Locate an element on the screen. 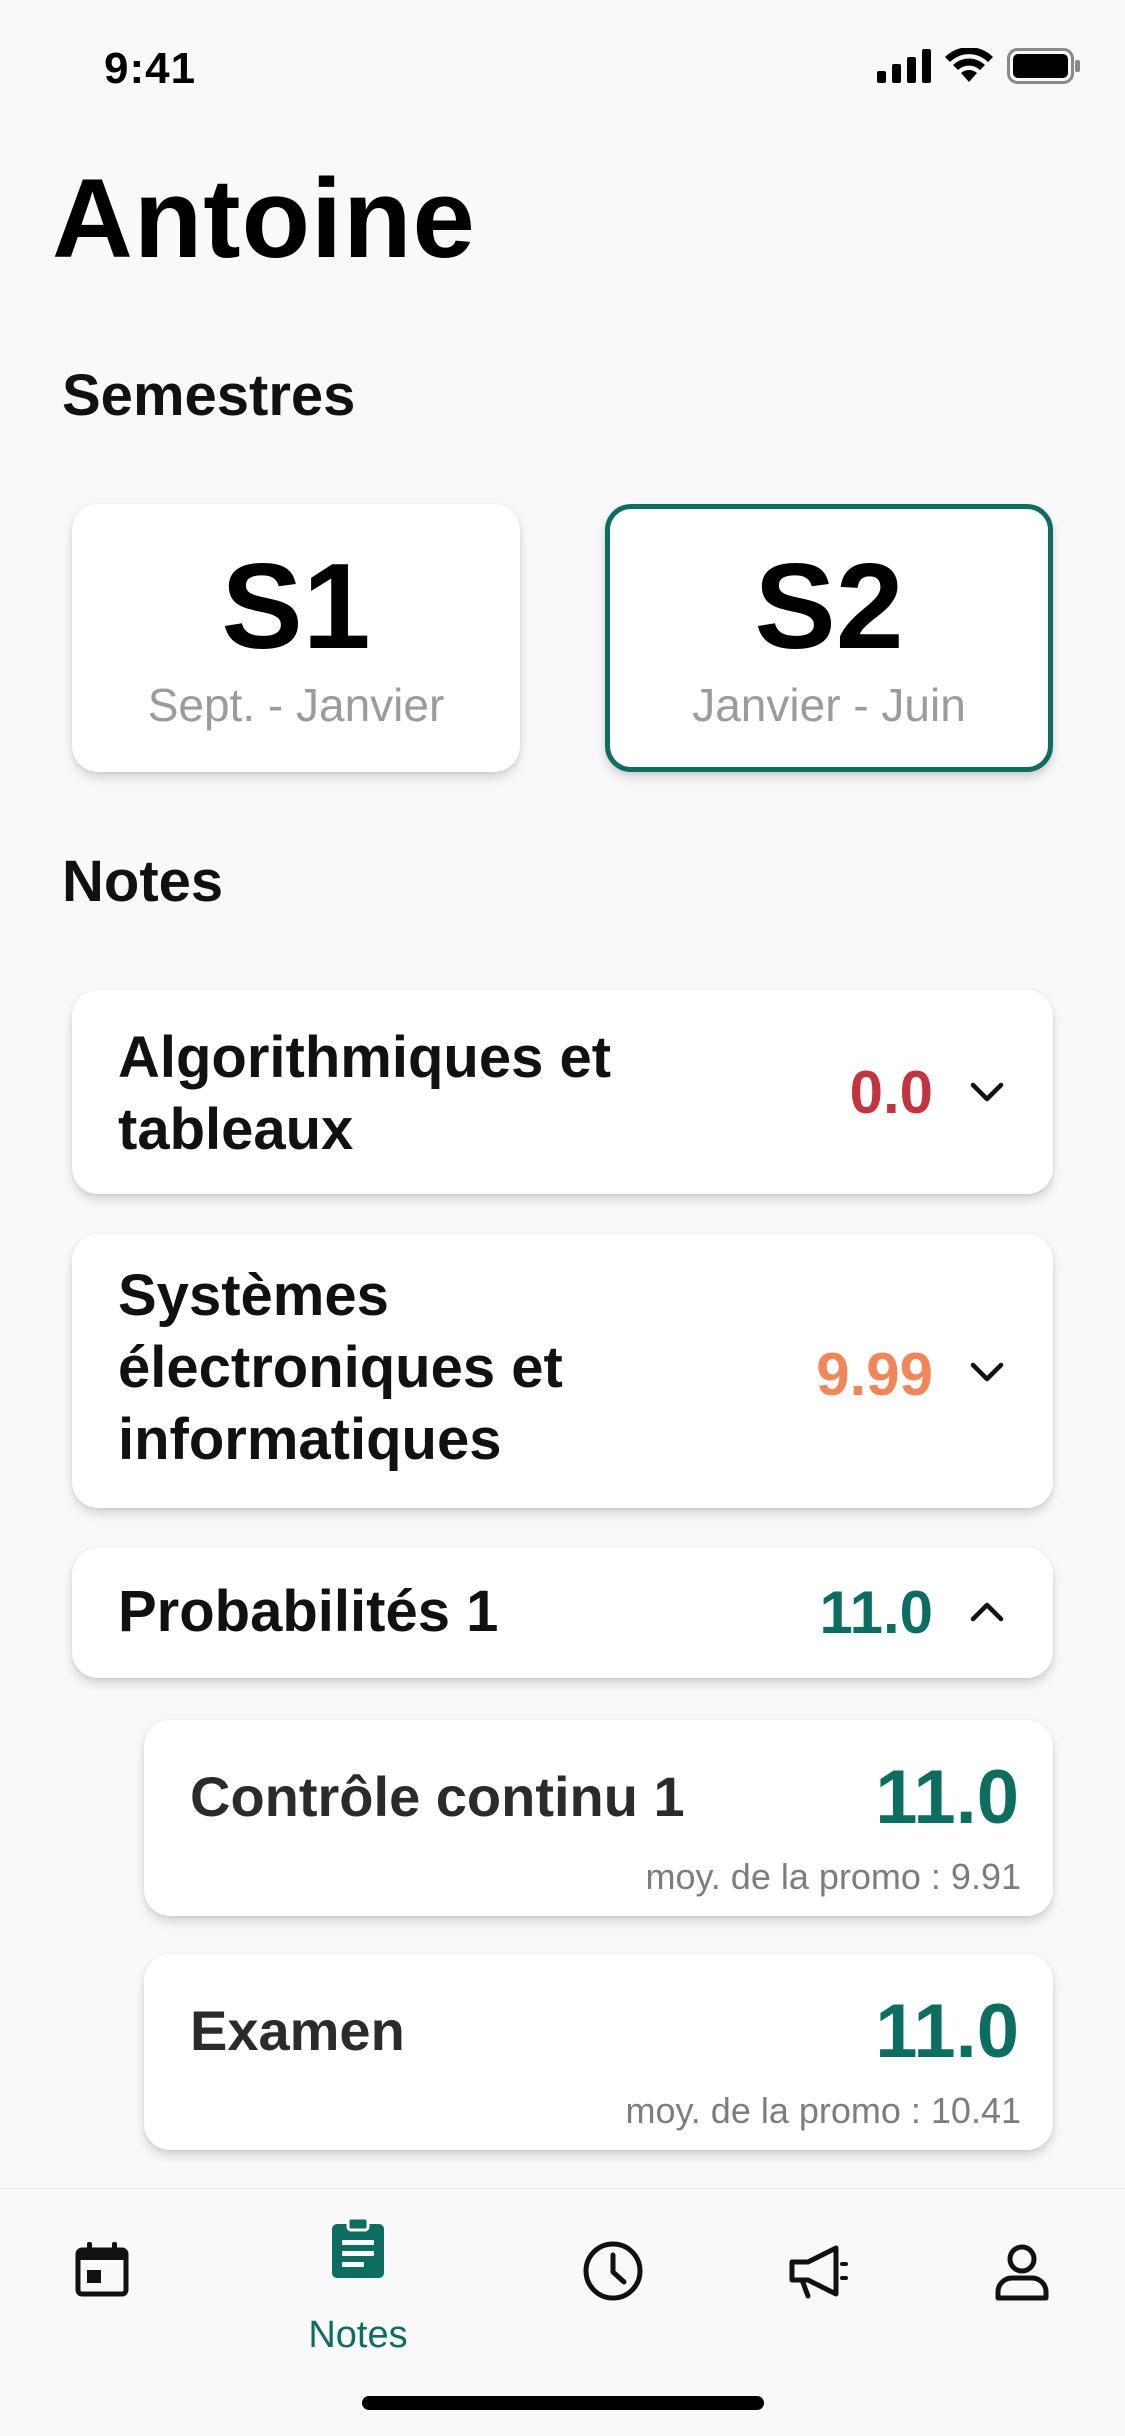 This screenshot has height=2436, width=1125. tab-schedule is located at coordinates (613, 2279).